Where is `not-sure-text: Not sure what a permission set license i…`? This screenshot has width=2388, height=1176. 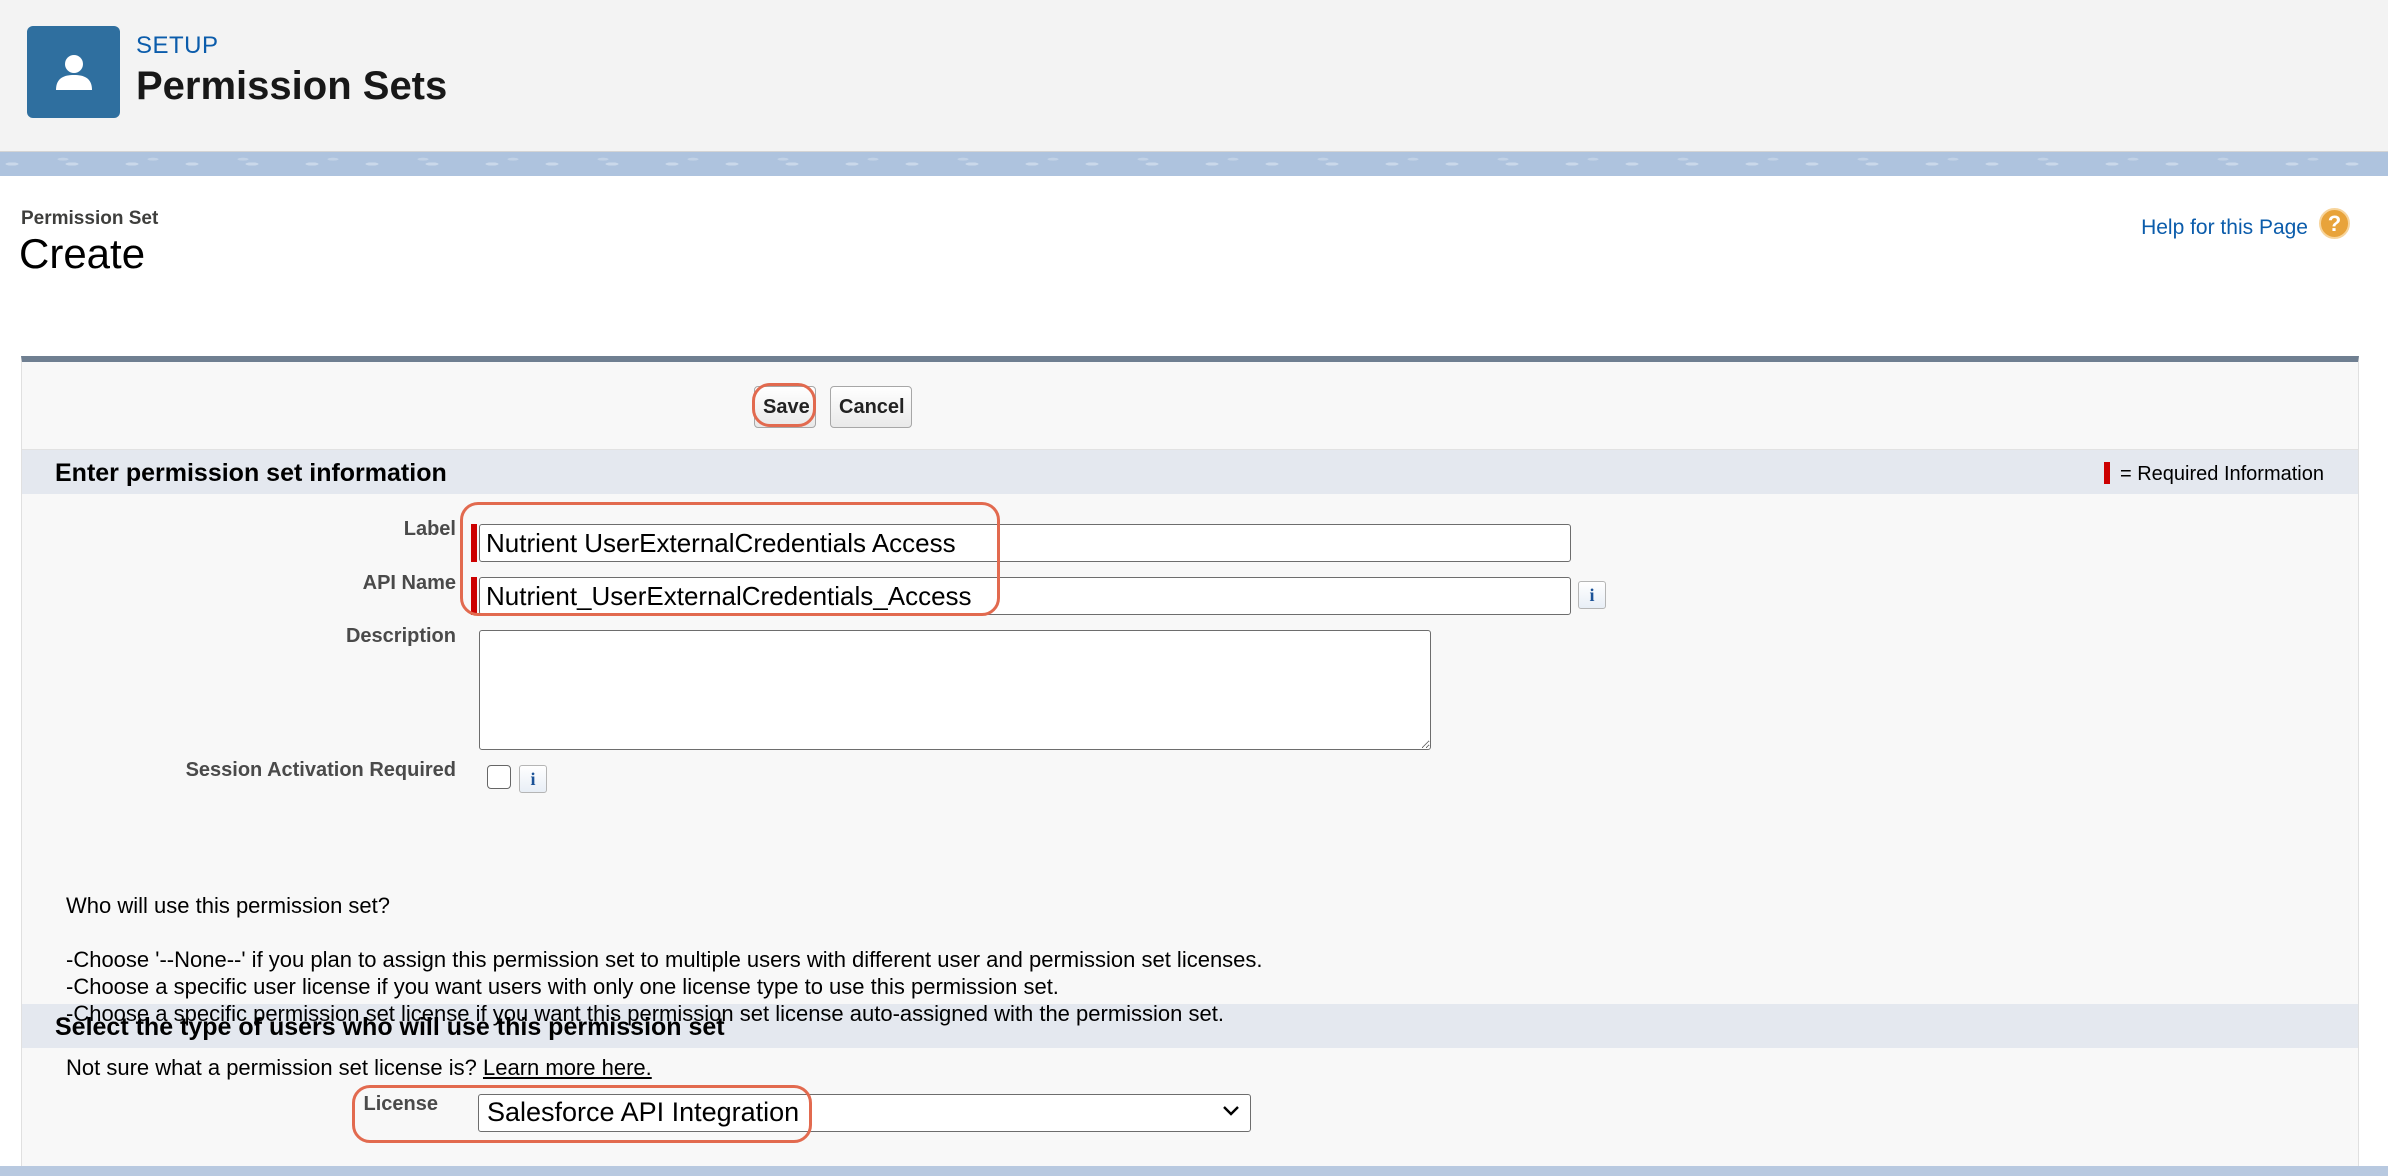
not-sure-text: Not sure what a permission set license i… is located at coordinates (271, 1067).